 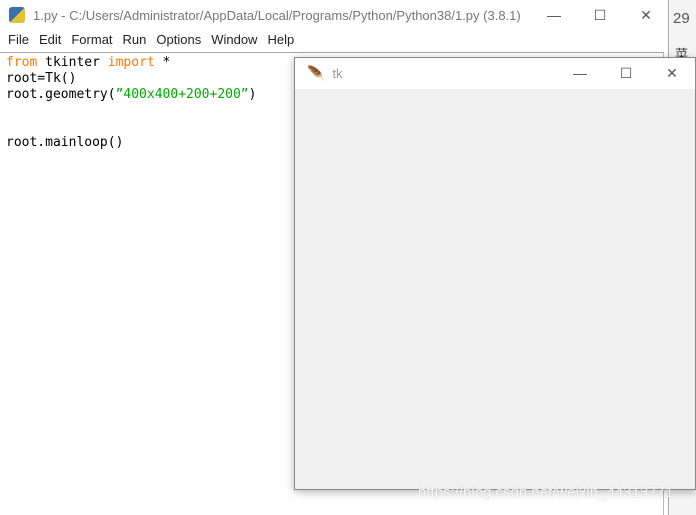 What do you see at coordinates (316, 73) in the screenshot?
I see `feather-icon: 🪶` at bounding box center [316, 73].